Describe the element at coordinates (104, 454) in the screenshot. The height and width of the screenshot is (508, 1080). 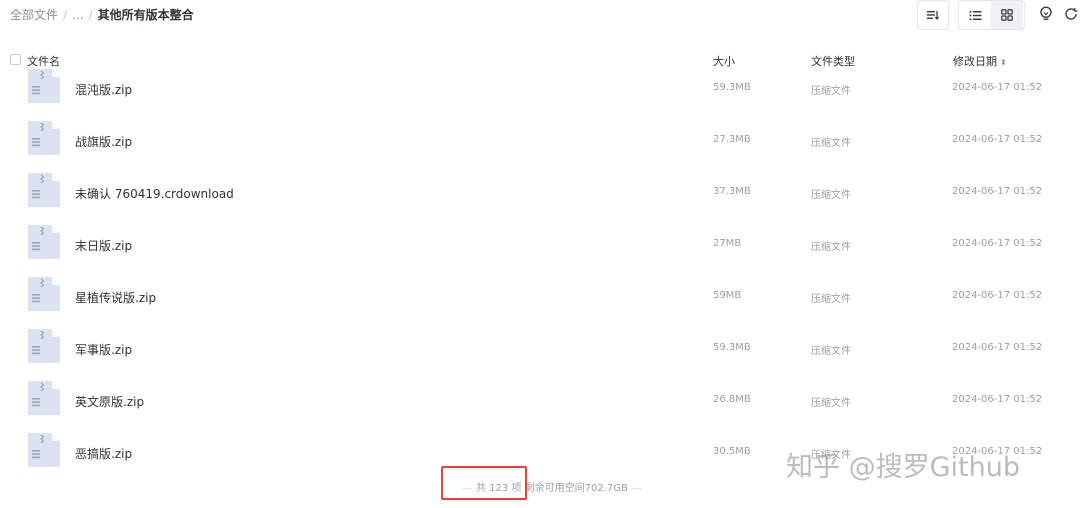
I see `file-name: 恶搞版.zip` at that location.